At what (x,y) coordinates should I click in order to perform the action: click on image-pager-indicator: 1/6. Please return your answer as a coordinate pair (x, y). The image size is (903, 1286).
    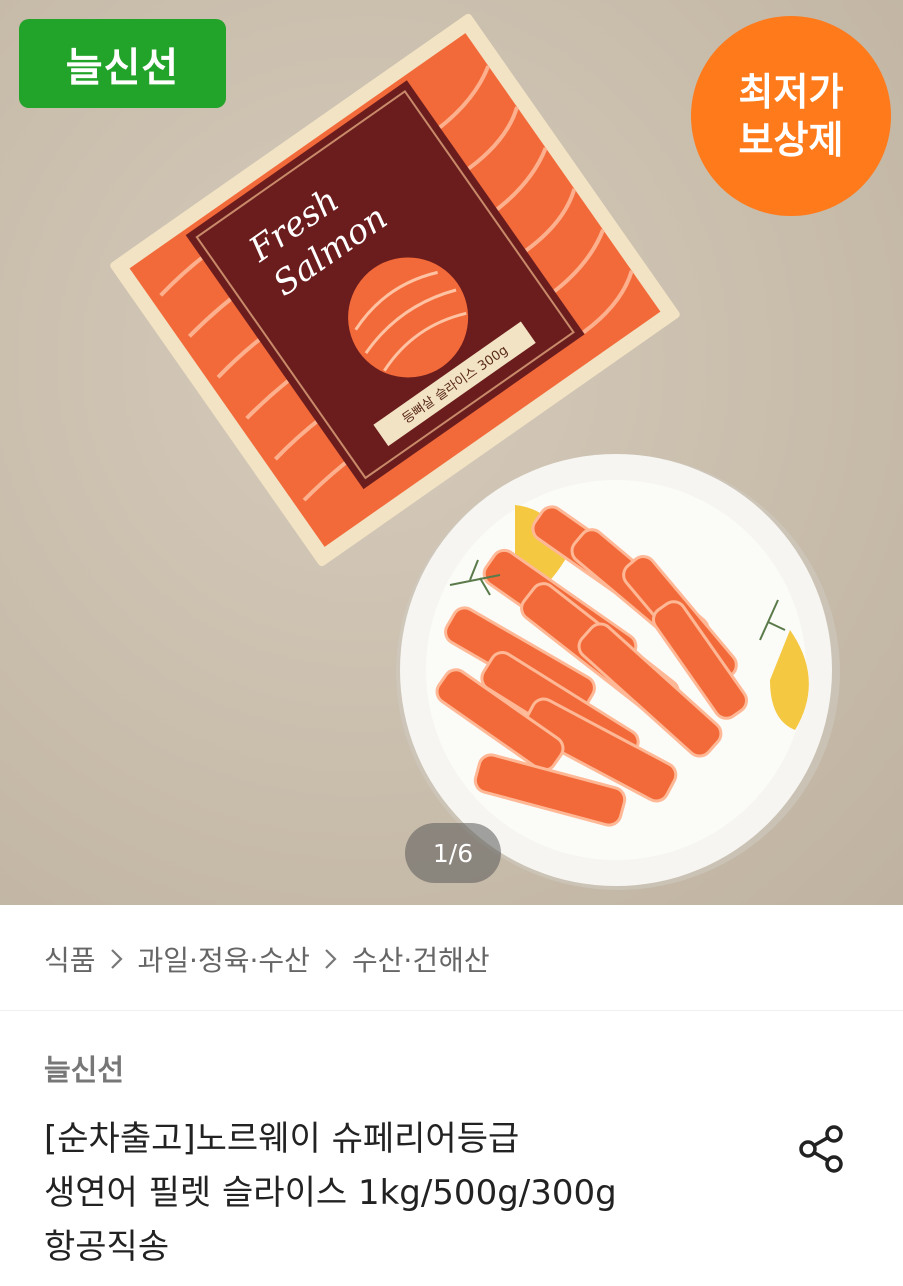
    Looking at the image, I should click on (453, 853).